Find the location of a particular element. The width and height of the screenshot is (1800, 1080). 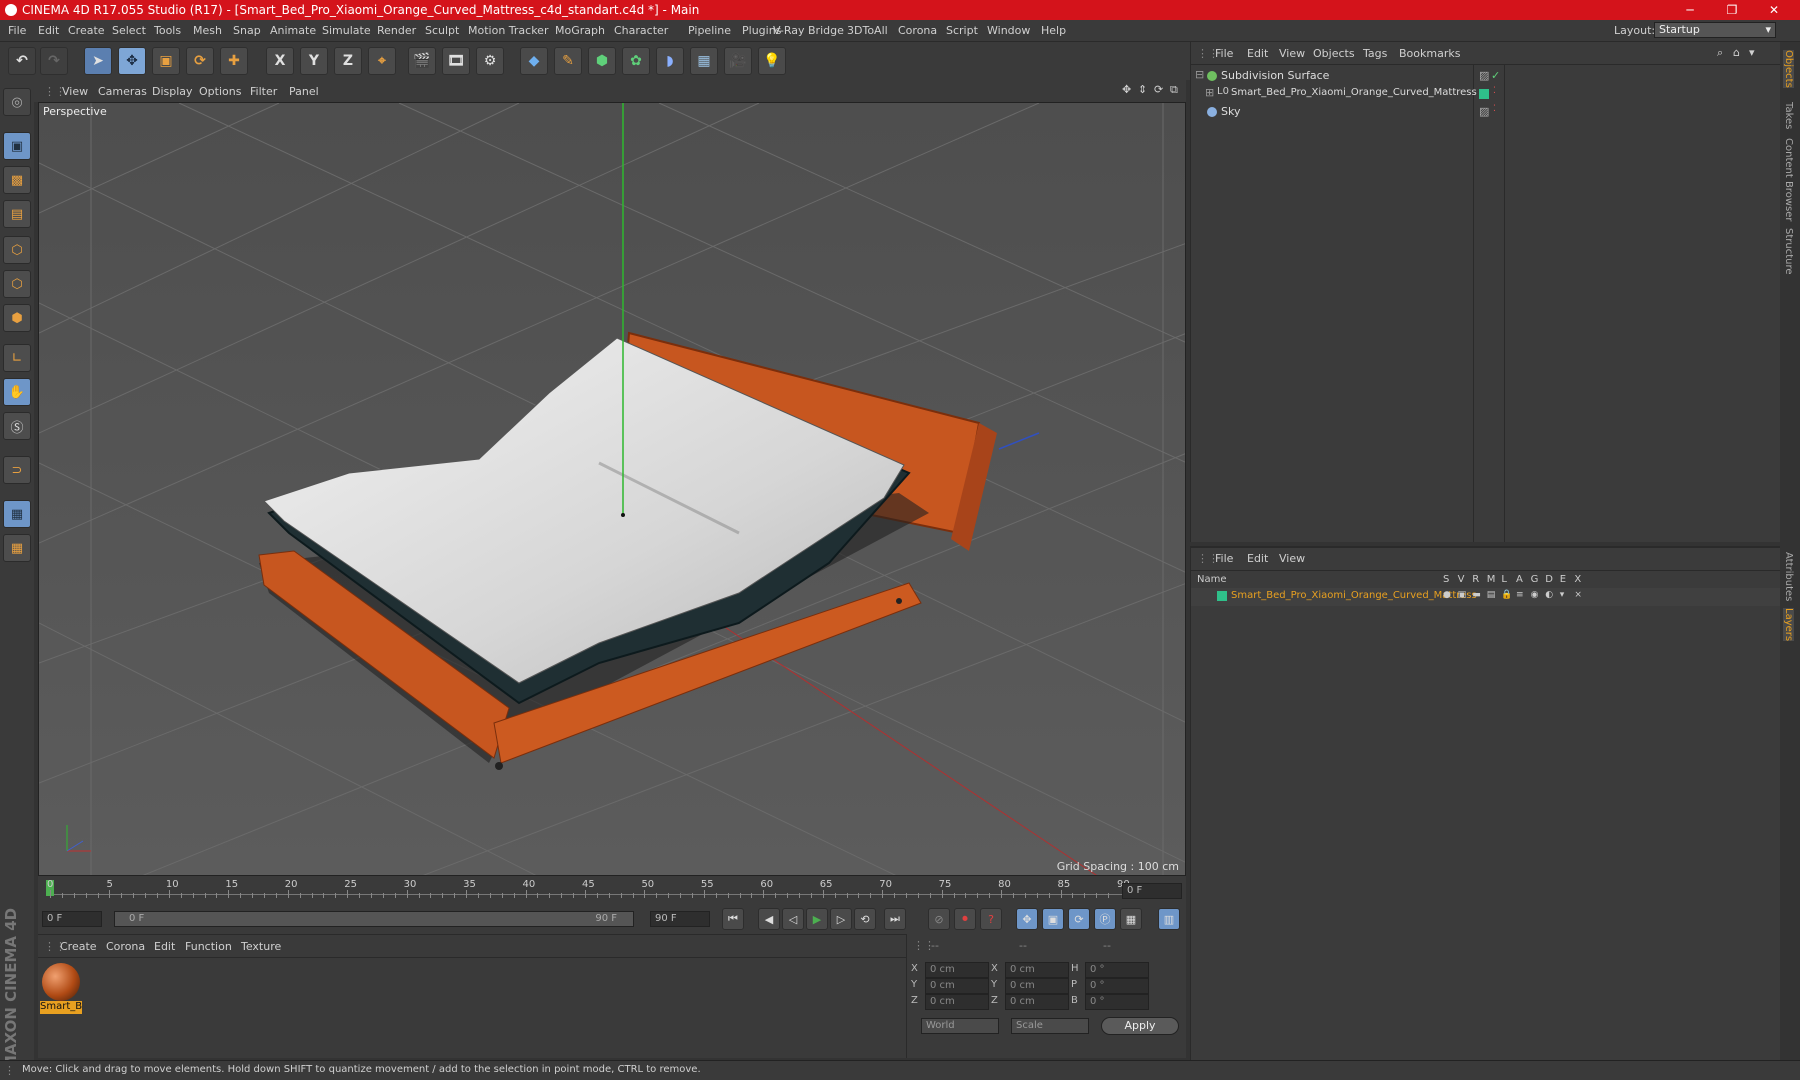

render-settings-icon: ⚙ is located at coordinates (490, 61).